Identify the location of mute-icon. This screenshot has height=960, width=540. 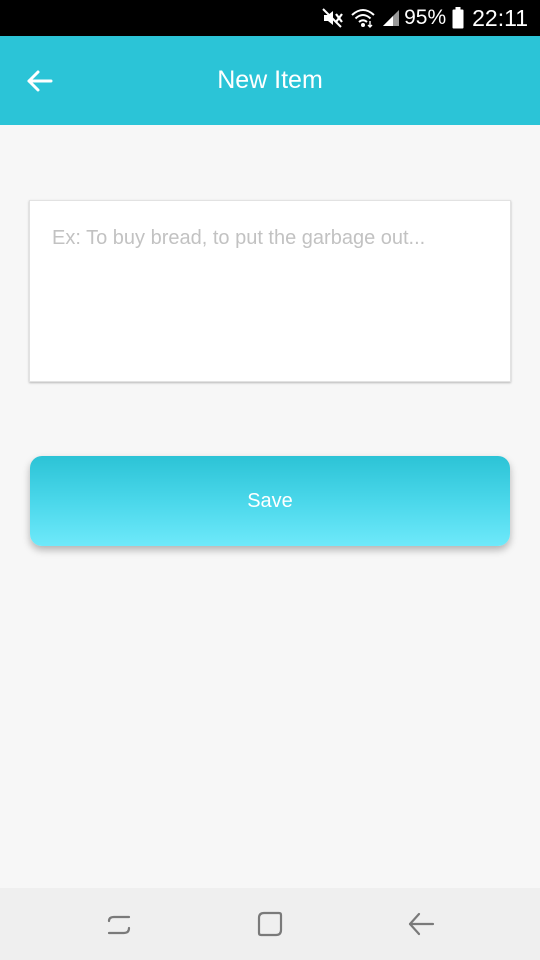
(333, 18).